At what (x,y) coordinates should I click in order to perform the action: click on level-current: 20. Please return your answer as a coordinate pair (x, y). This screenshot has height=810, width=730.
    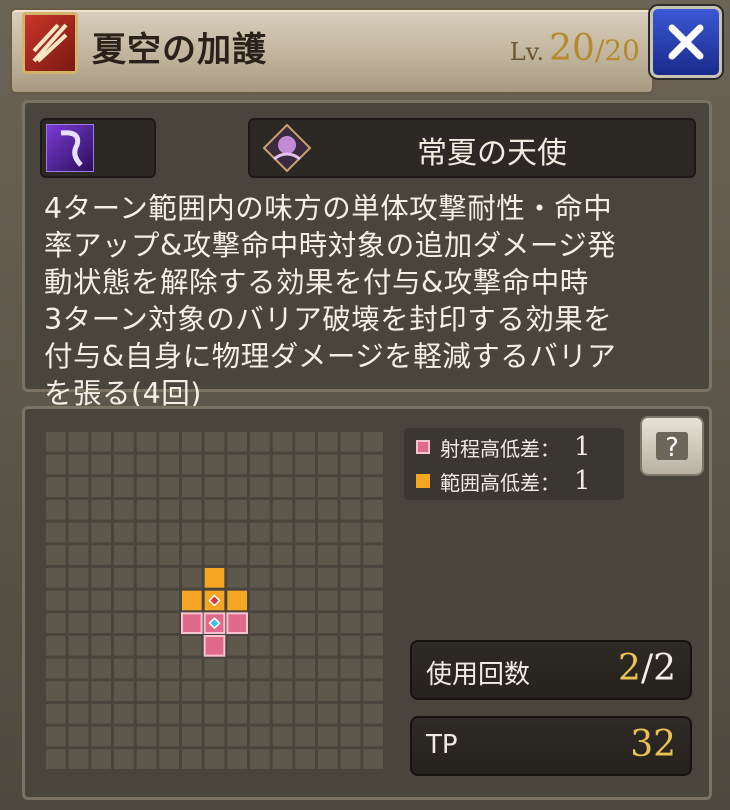
    Looking at the image, I should click on (572, 48).